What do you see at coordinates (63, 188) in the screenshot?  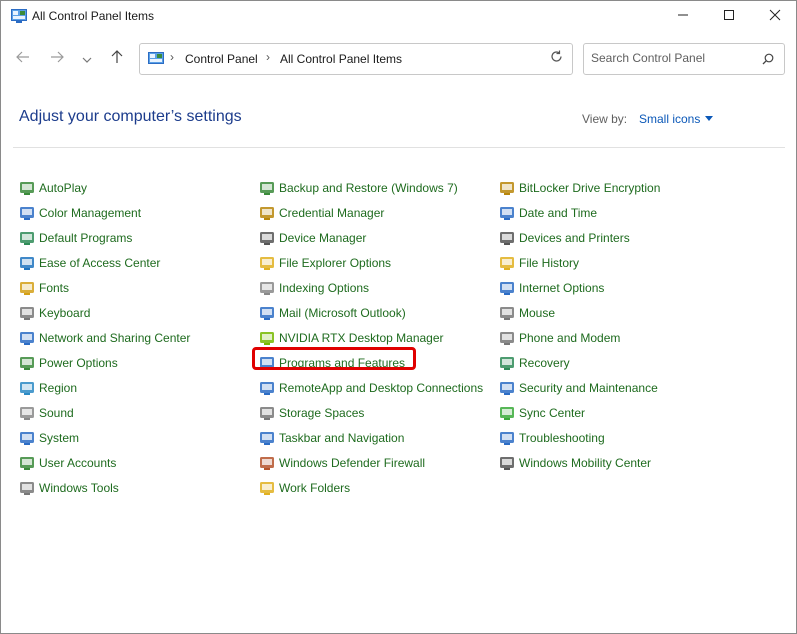 I see `item-label: AutoPlay` at bounding box center [63, 188].